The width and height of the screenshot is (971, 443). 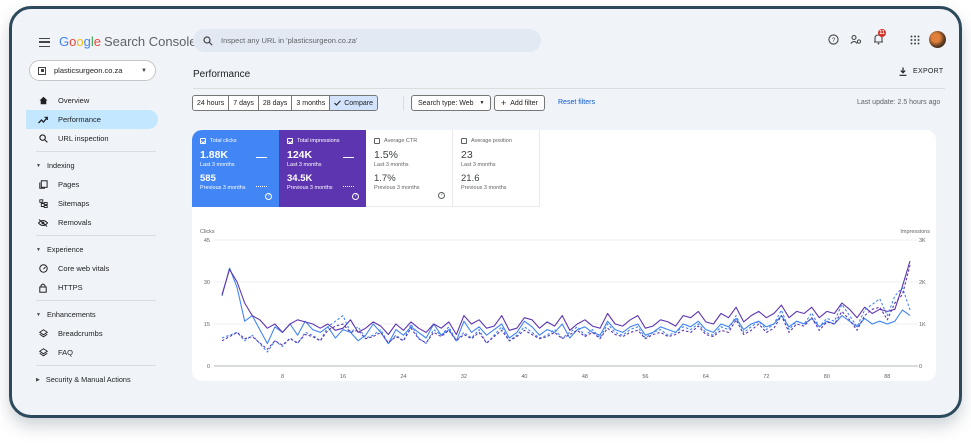 What do you see at coordinates (244, 103) in the screenshot?
I see `range-7-days: 7 days` at bounding box center [244, 103].